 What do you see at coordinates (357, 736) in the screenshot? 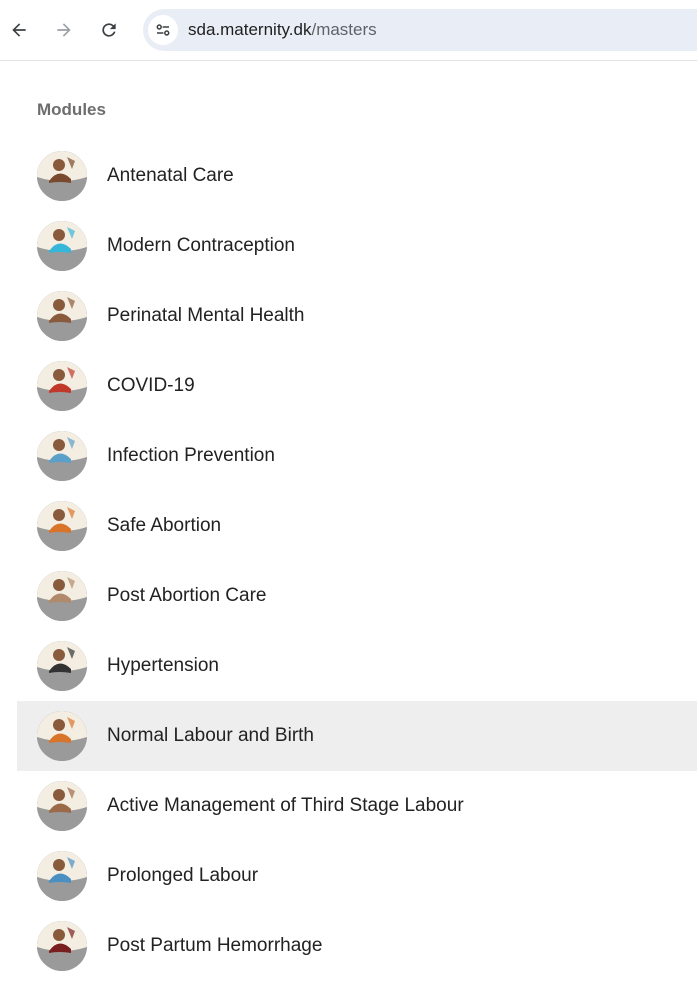
I see `module-item: Normal Labour and Birth` at bounding box center [357, 736].